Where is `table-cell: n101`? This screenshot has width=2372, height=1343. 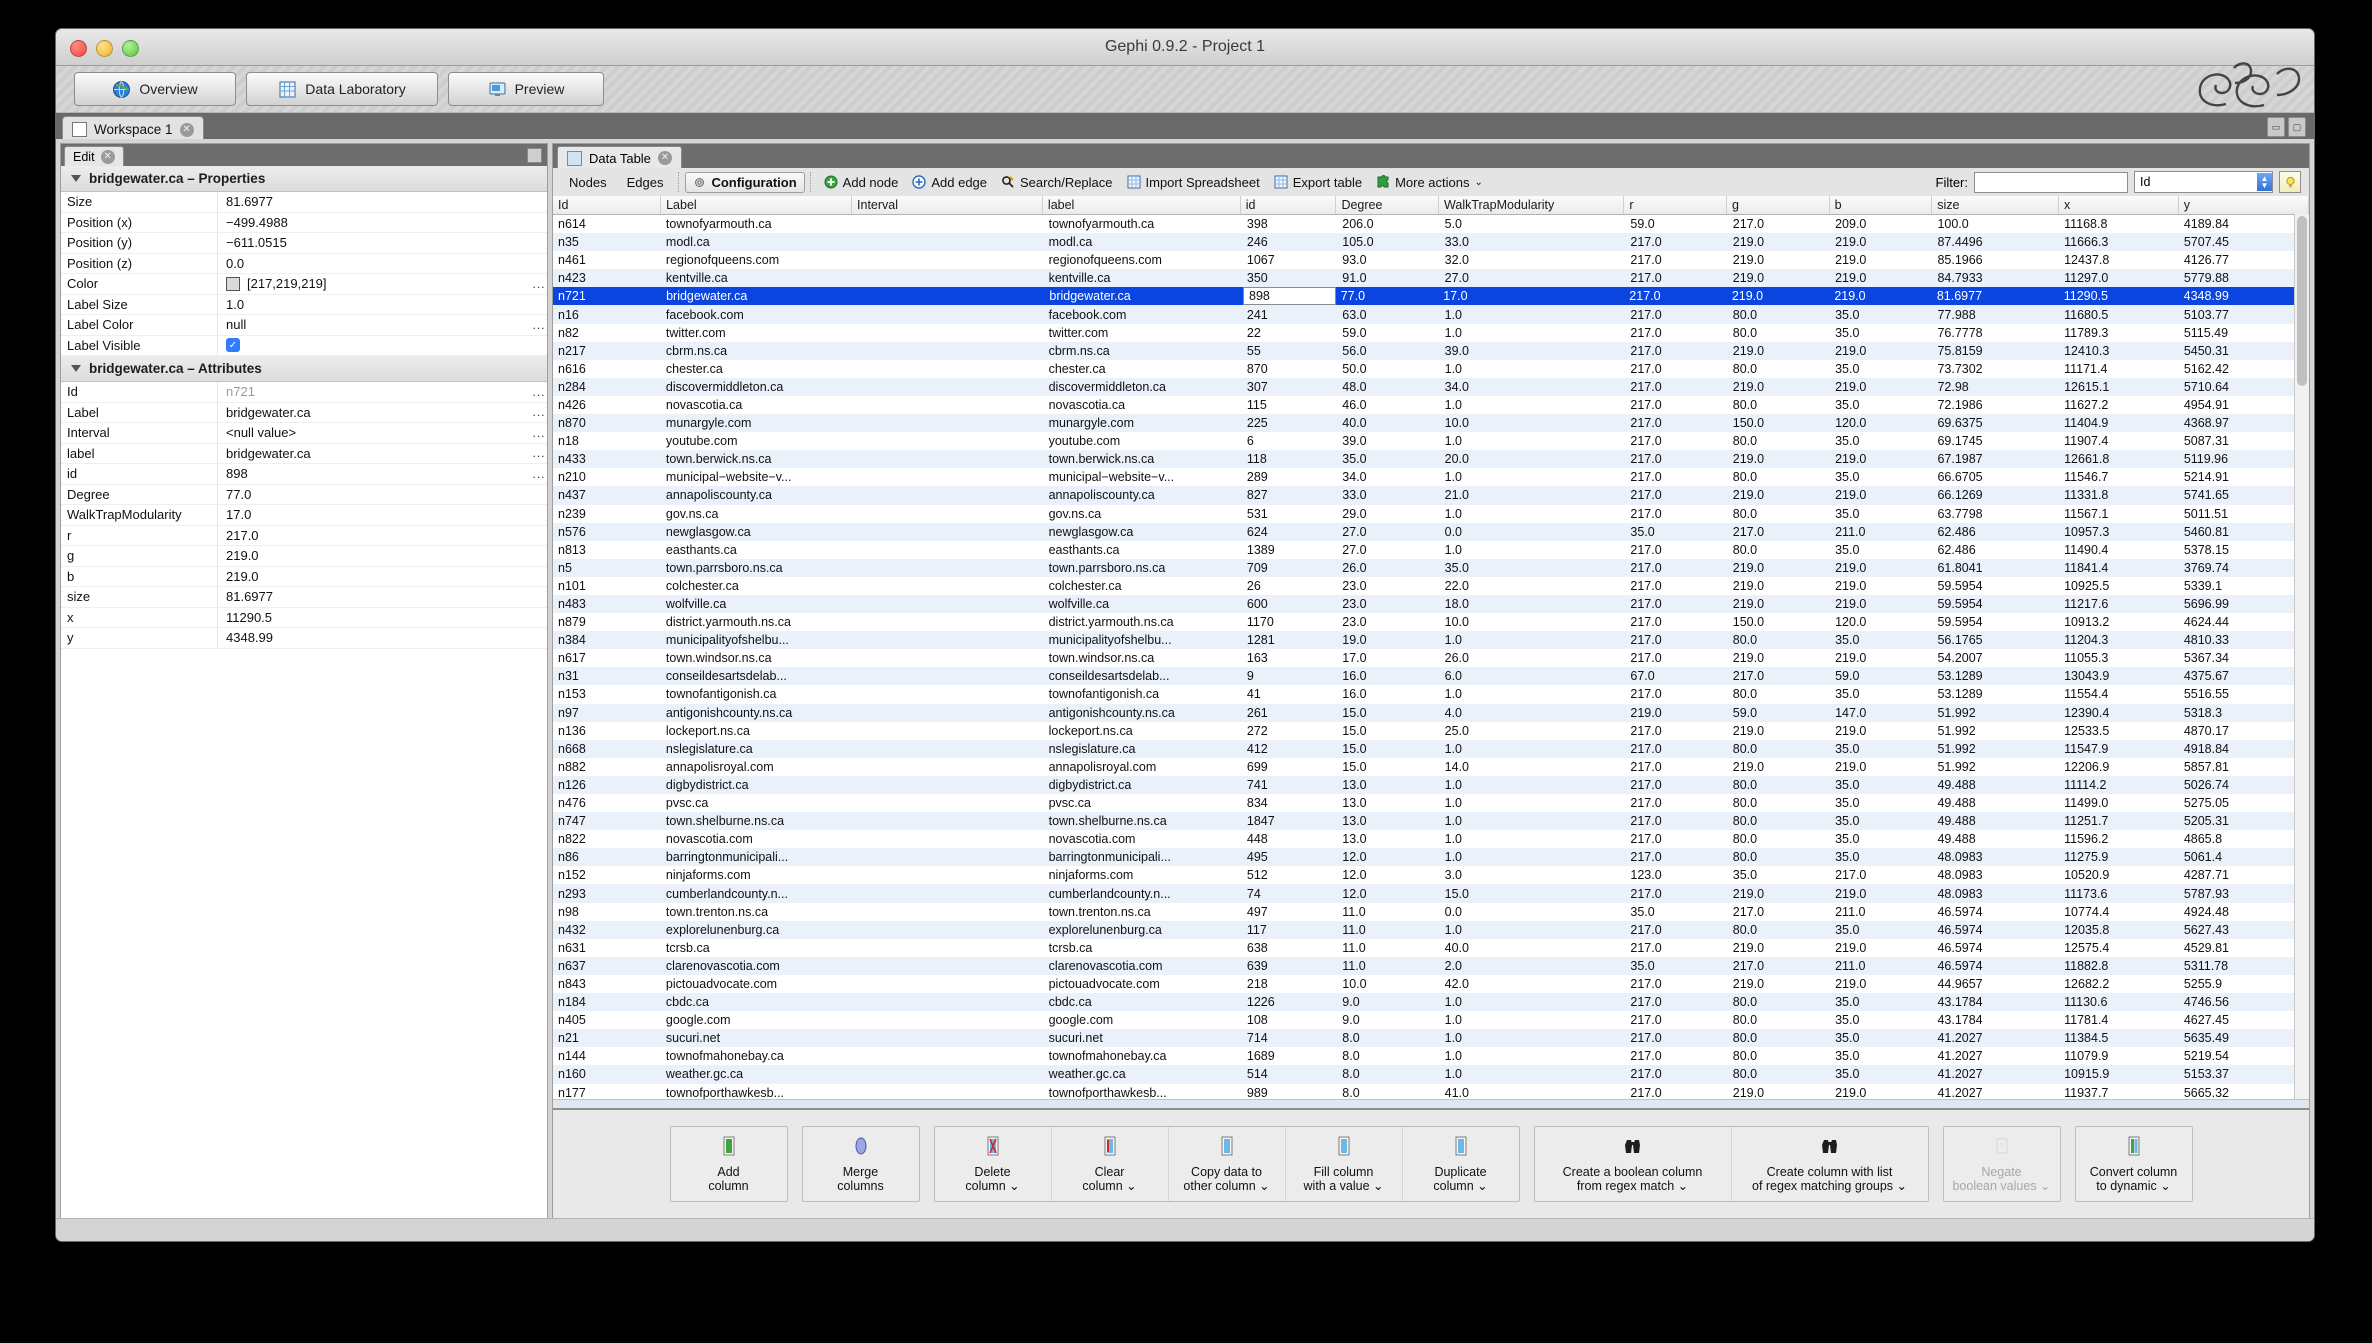 table-cell: n101 is located at coordinates (607, 586).